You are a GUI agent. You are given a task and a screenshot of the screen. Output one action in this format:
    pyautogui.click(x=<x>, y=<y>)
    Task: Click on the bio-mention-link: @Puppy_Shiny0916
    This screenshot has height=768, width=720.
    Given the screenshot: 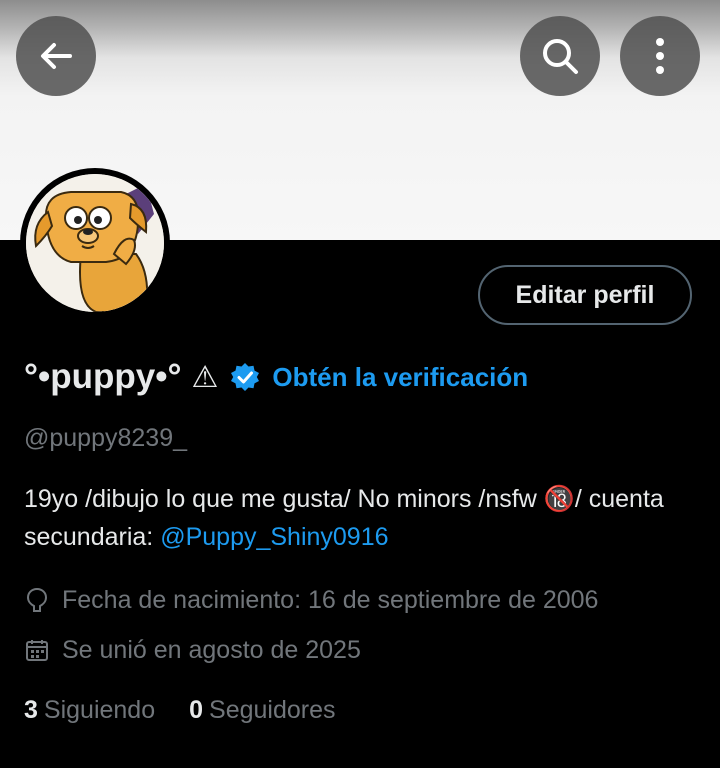 What is the action you would take?
    pyautogui.click(x=274, y=537)
    